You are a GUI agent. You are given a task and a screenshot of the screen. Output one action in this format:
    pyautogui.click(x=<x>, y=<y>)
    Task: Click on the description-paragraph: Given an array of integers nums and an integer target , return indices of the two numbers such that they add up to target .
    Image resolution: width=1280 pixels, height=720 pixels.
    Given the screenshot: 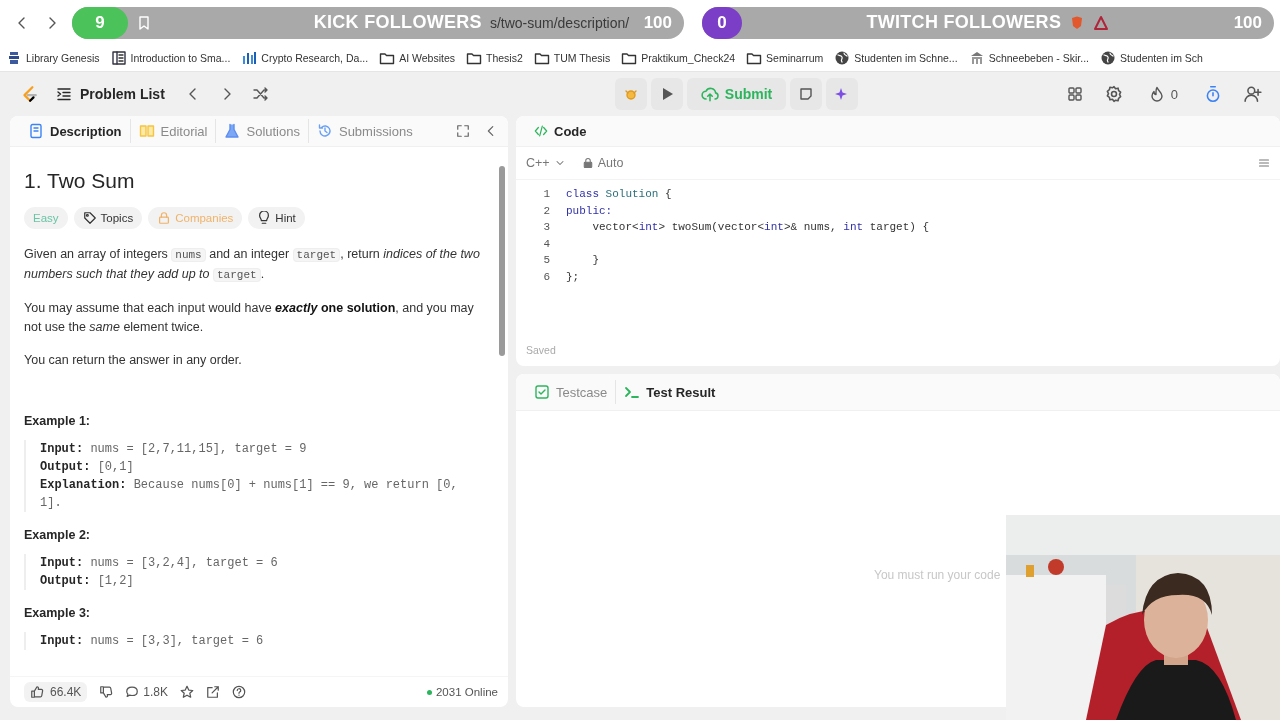 What is the action you would take?
    pyautogui.click(x=252, y=265)
    